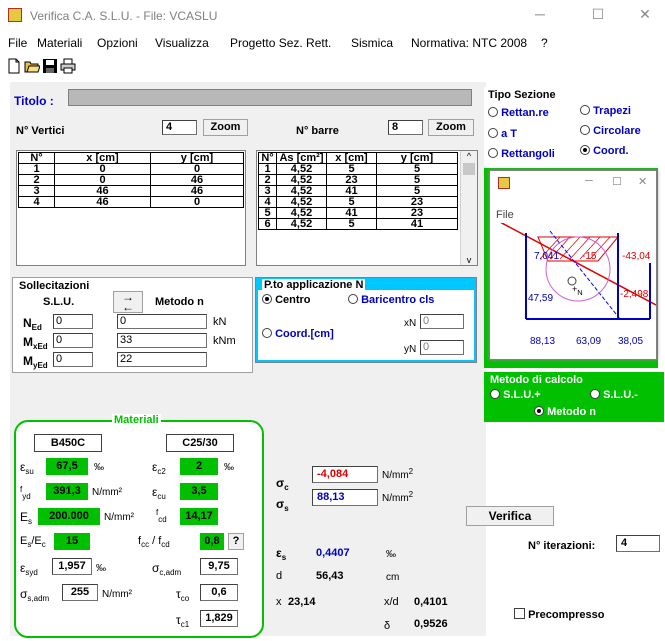  I want to click on esu-value: 67,5, so click(67, 466).